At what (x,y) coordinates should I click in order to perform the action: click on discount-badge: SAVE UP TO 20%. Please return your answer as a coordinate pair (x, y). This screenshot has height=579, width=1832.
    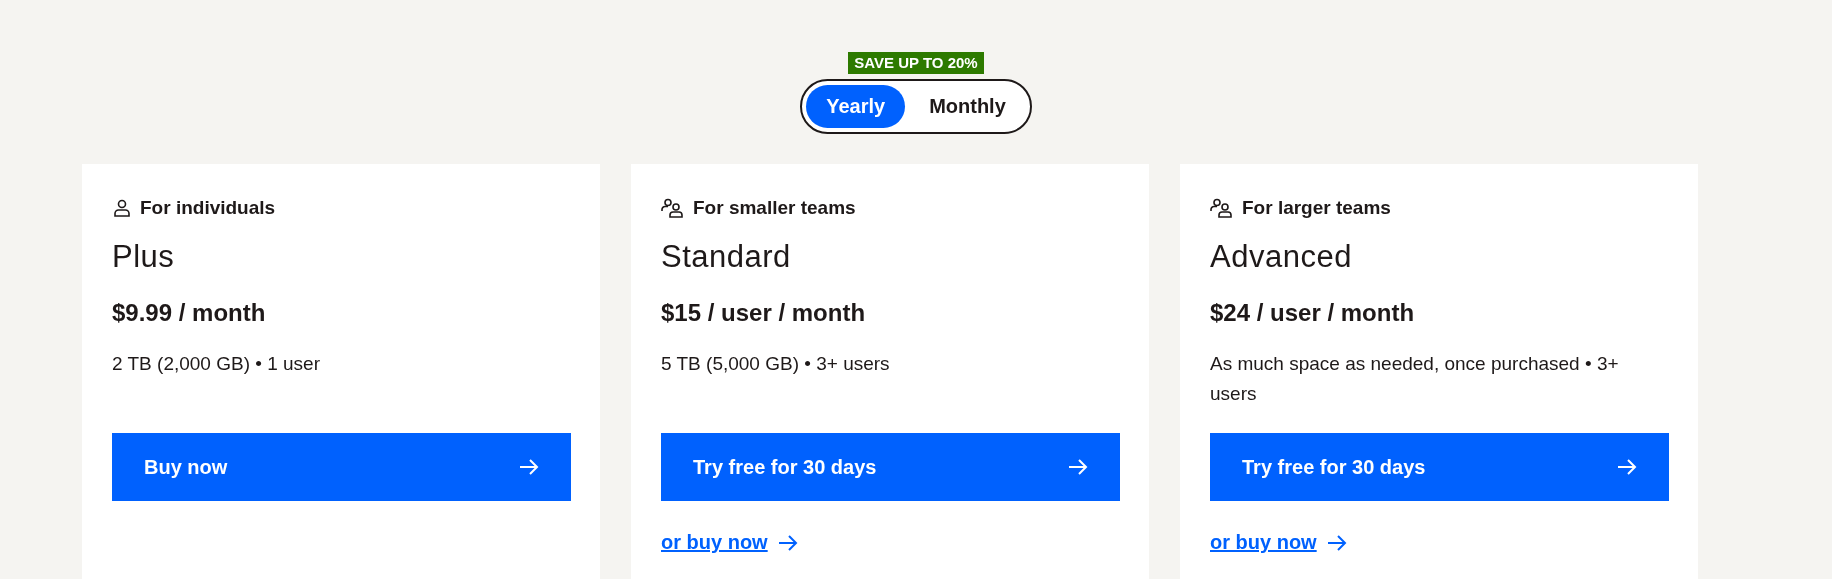
    Looking at the image, I should click on (916, 63).